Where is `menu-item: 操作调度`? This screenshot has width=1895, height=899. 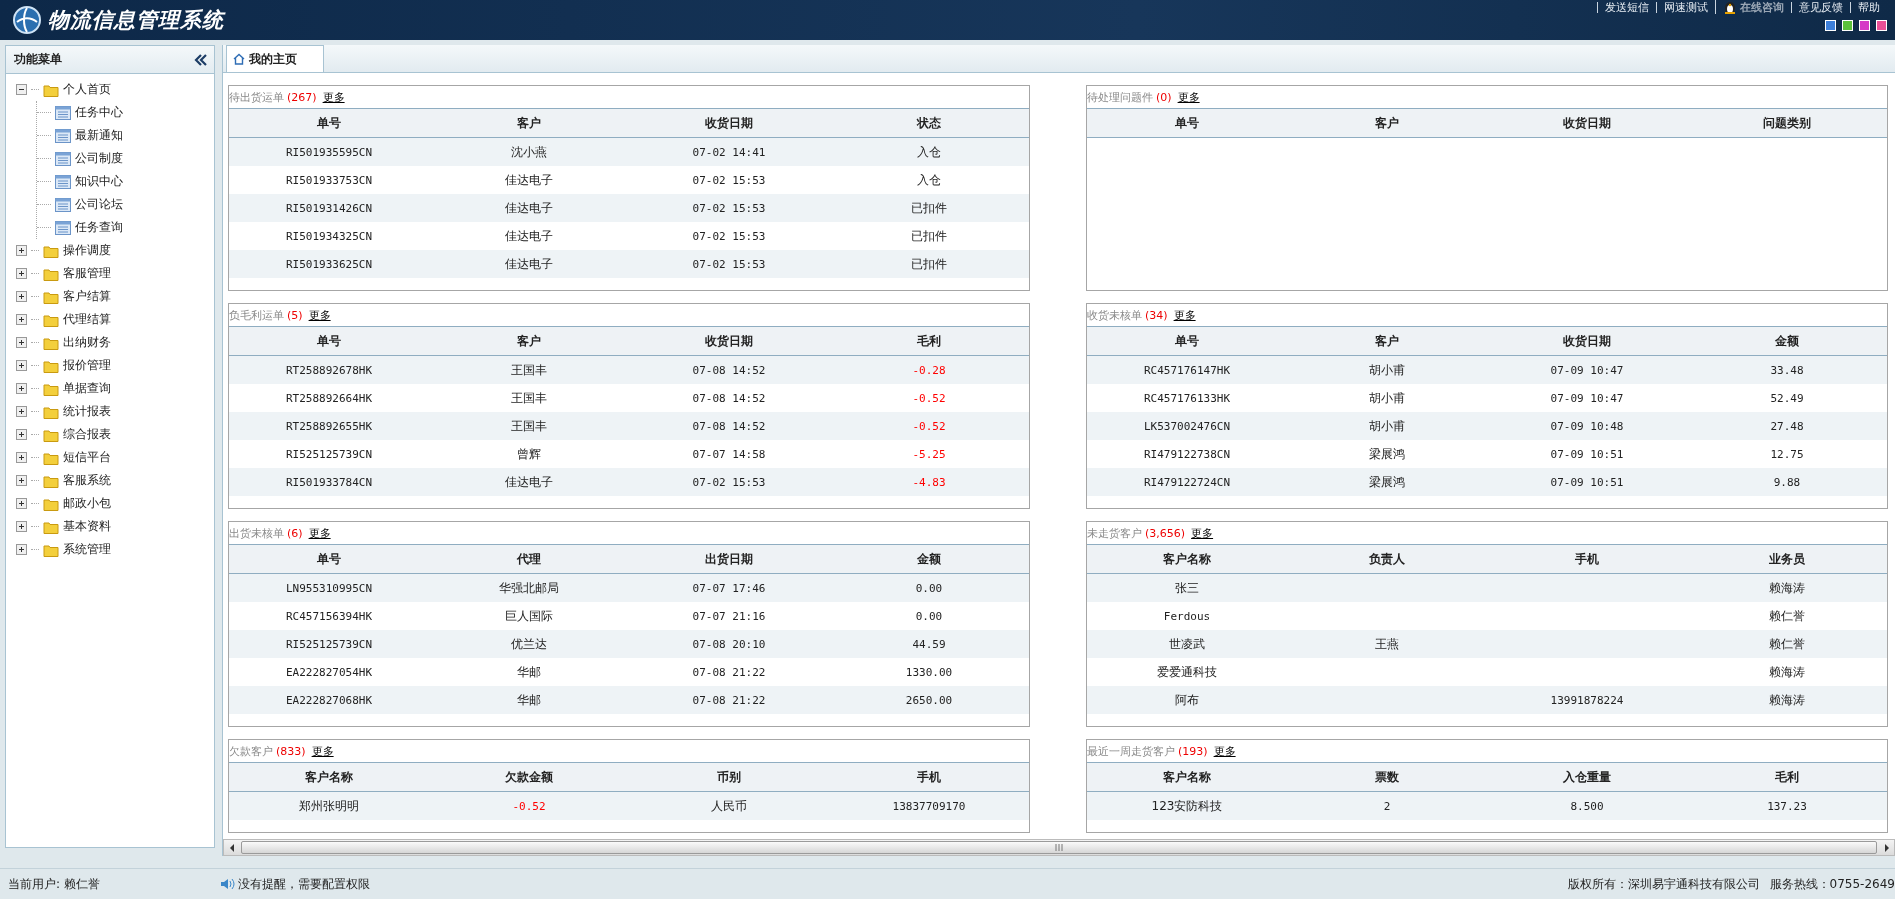
menu-item: 操作调度 is located at coordinates (87, 250).